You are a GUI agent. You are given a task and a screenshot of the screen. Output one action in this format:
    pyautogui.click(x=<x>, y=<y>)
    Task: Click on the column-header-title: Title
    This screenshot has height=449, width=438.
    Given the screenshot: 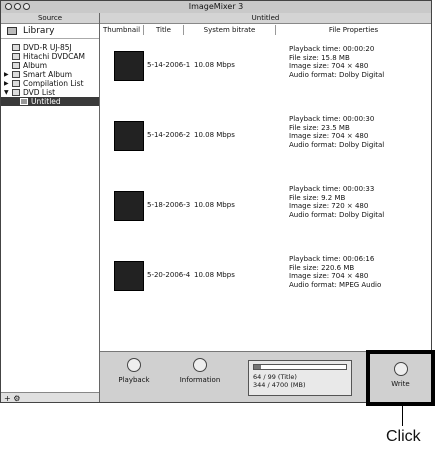 What is the action you would take?
    pyautogui.click(x=164, y=30)
    